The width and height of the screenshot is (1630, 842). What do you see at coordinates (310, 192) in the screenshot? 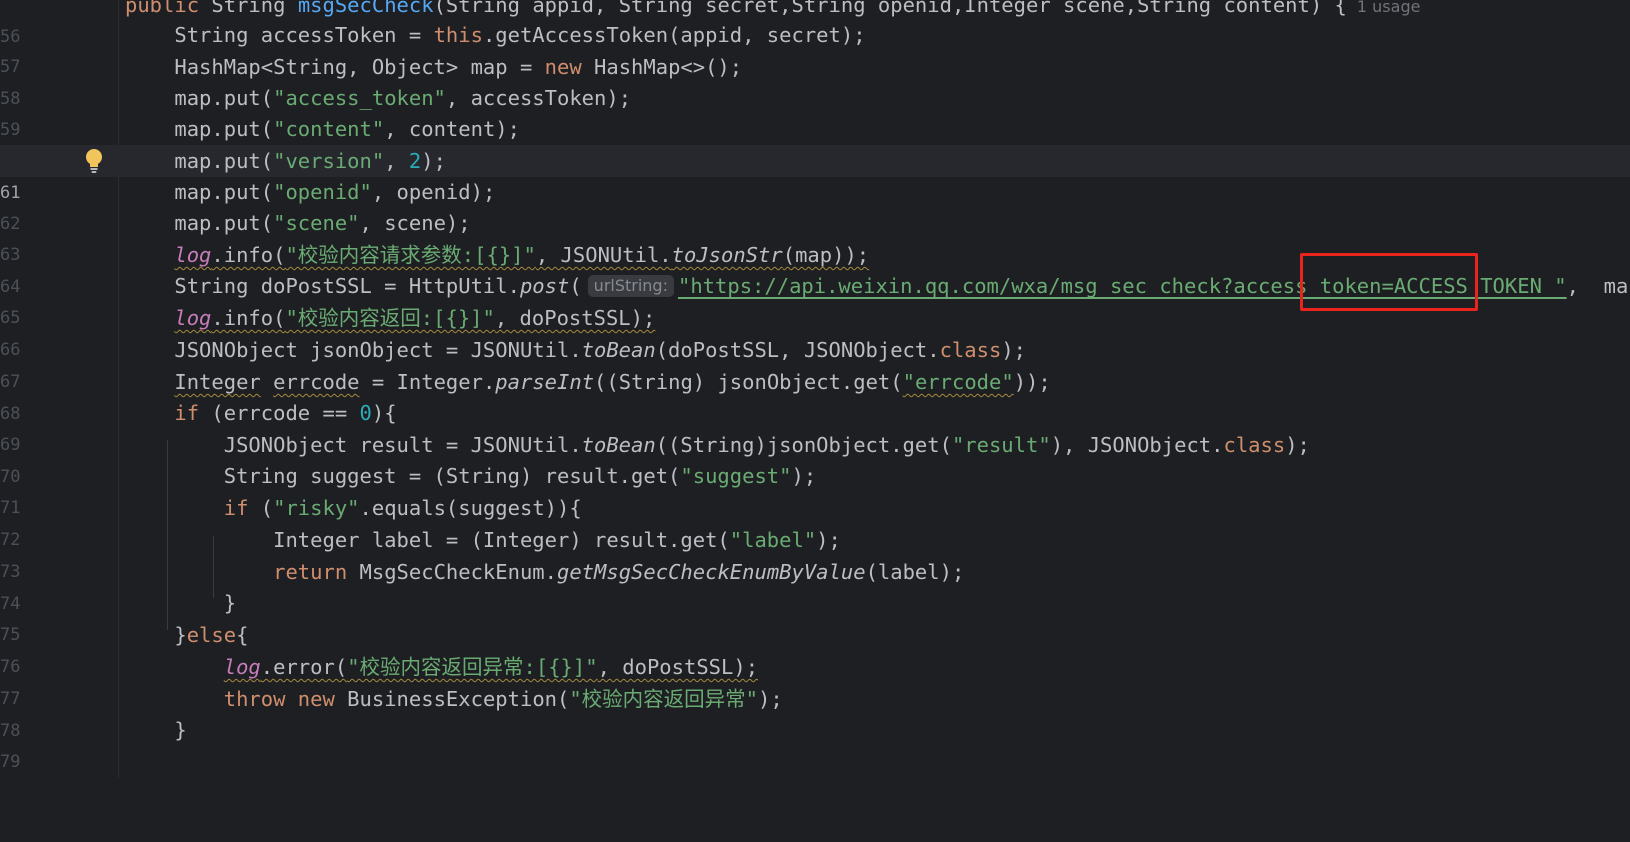
I see `code-text: map.put("openid", openid);` at bounding box center [310, 192].